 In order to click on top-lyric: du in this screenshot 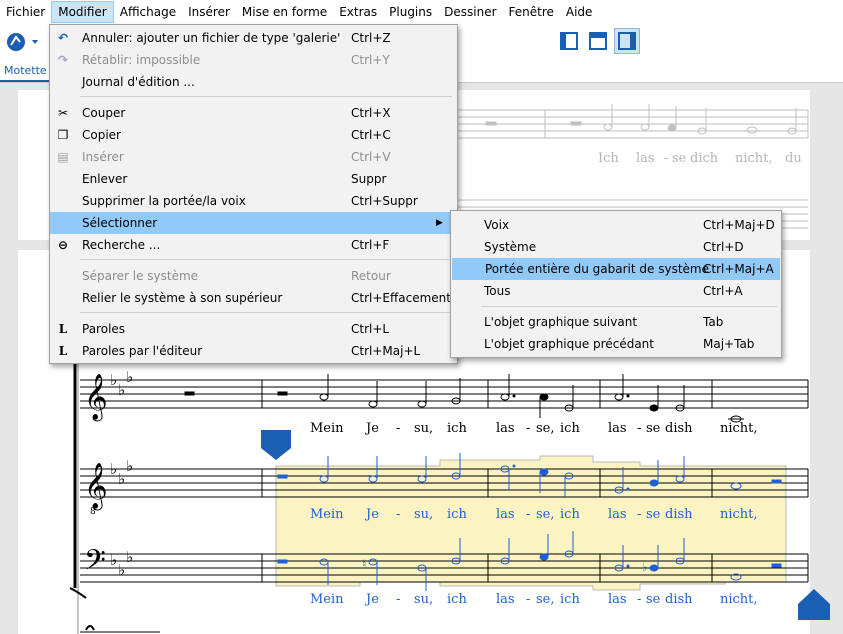, I will do `click(793, 158)`.